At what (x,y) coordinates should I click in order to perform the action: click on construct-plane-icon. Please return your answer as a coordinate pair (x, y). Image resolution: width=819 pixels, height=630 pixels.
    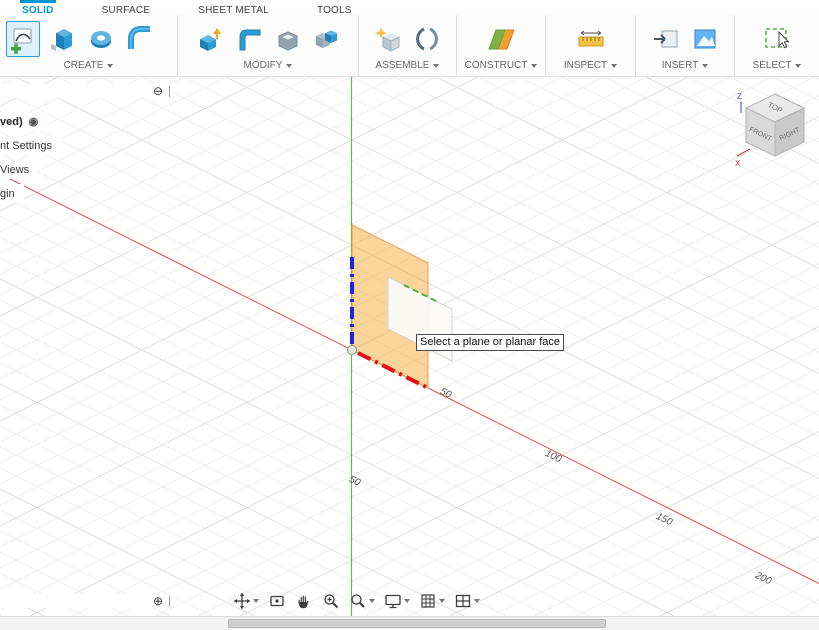
    Looking at the image, I should click on (501, 39).